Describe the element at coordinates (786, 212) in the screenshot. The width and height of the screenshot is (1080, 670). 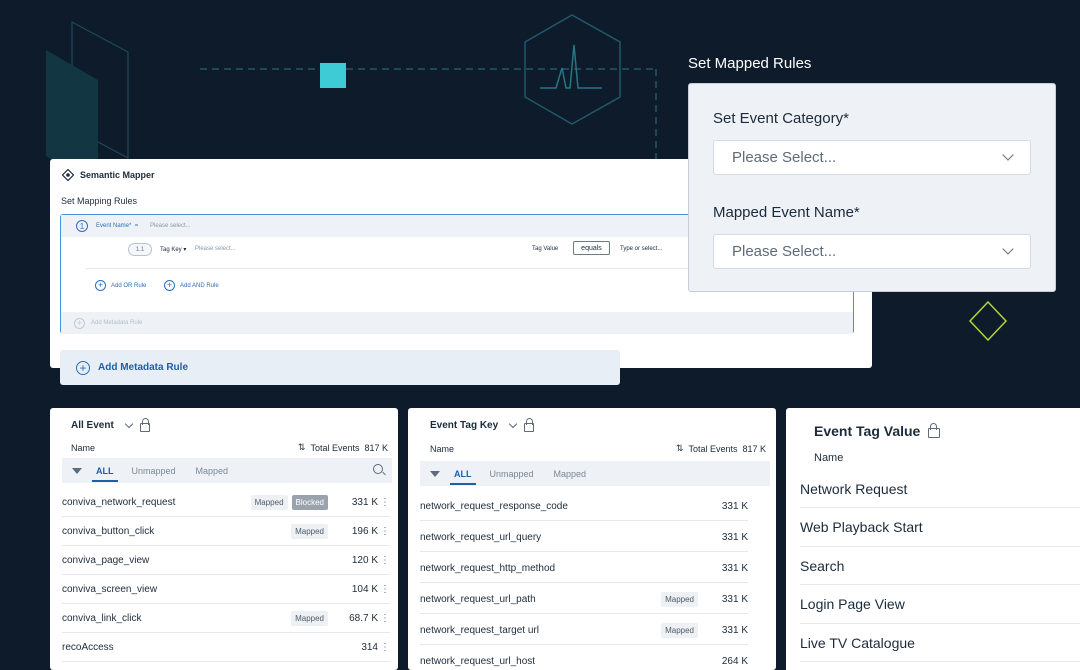
I see `mapped-event-name-label: Mapped Event Name*` at that location.